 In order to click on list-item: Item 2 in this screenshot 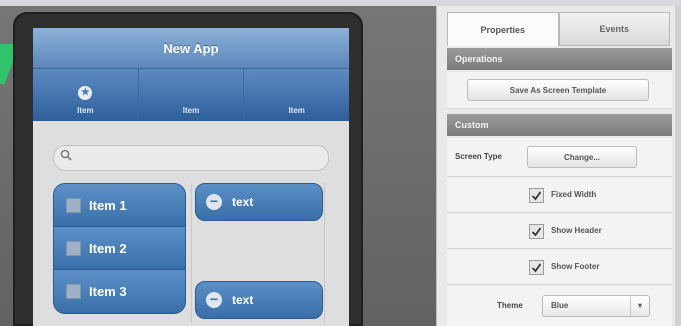, I will do `click(119, 248)`.